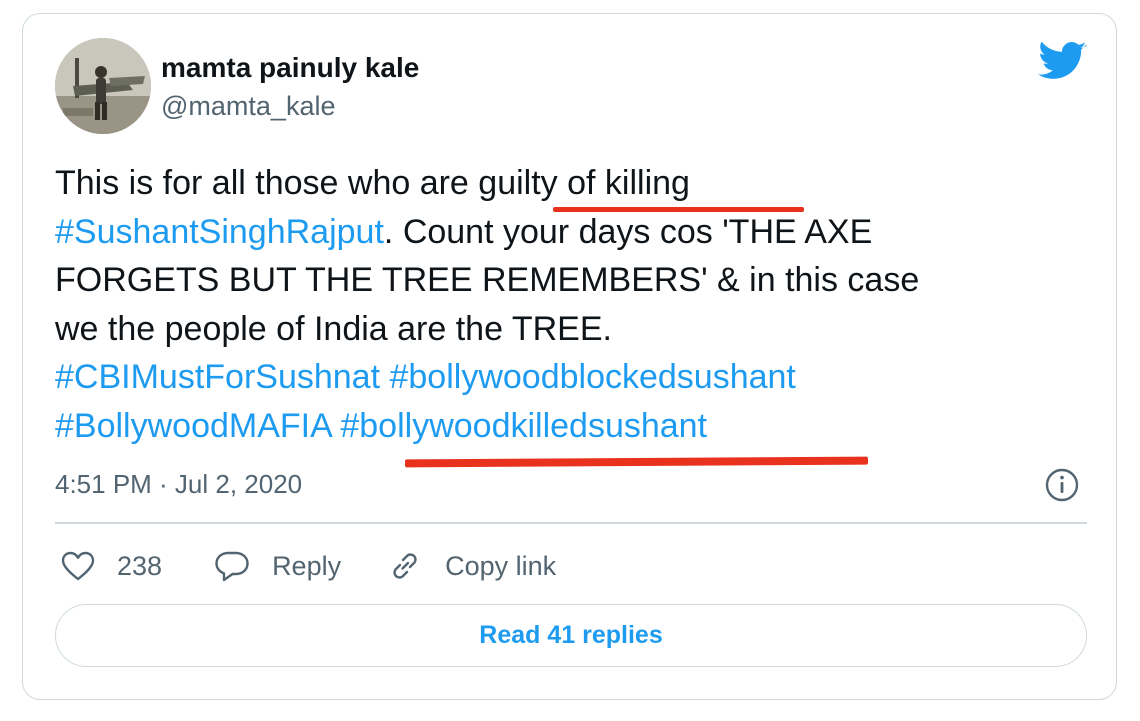 This screenshot has height=721, width=1140. Describe the element at coordinates (592, 377) in the screenshot. I see `hashtag-link: #bollywoodblockedsushant` at that location.